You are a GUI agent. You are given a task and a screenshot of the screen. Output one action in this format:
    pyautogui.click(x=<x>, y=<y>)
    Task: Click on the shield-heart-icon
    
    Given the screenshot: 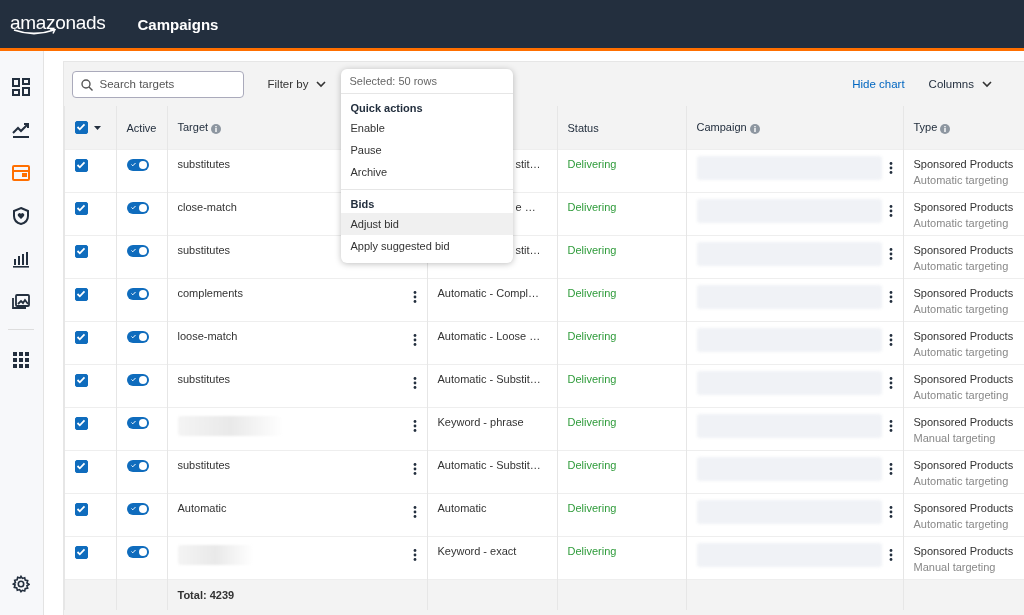 What is the action you would take?
    pyautogui.click(x=21, y=215)
    